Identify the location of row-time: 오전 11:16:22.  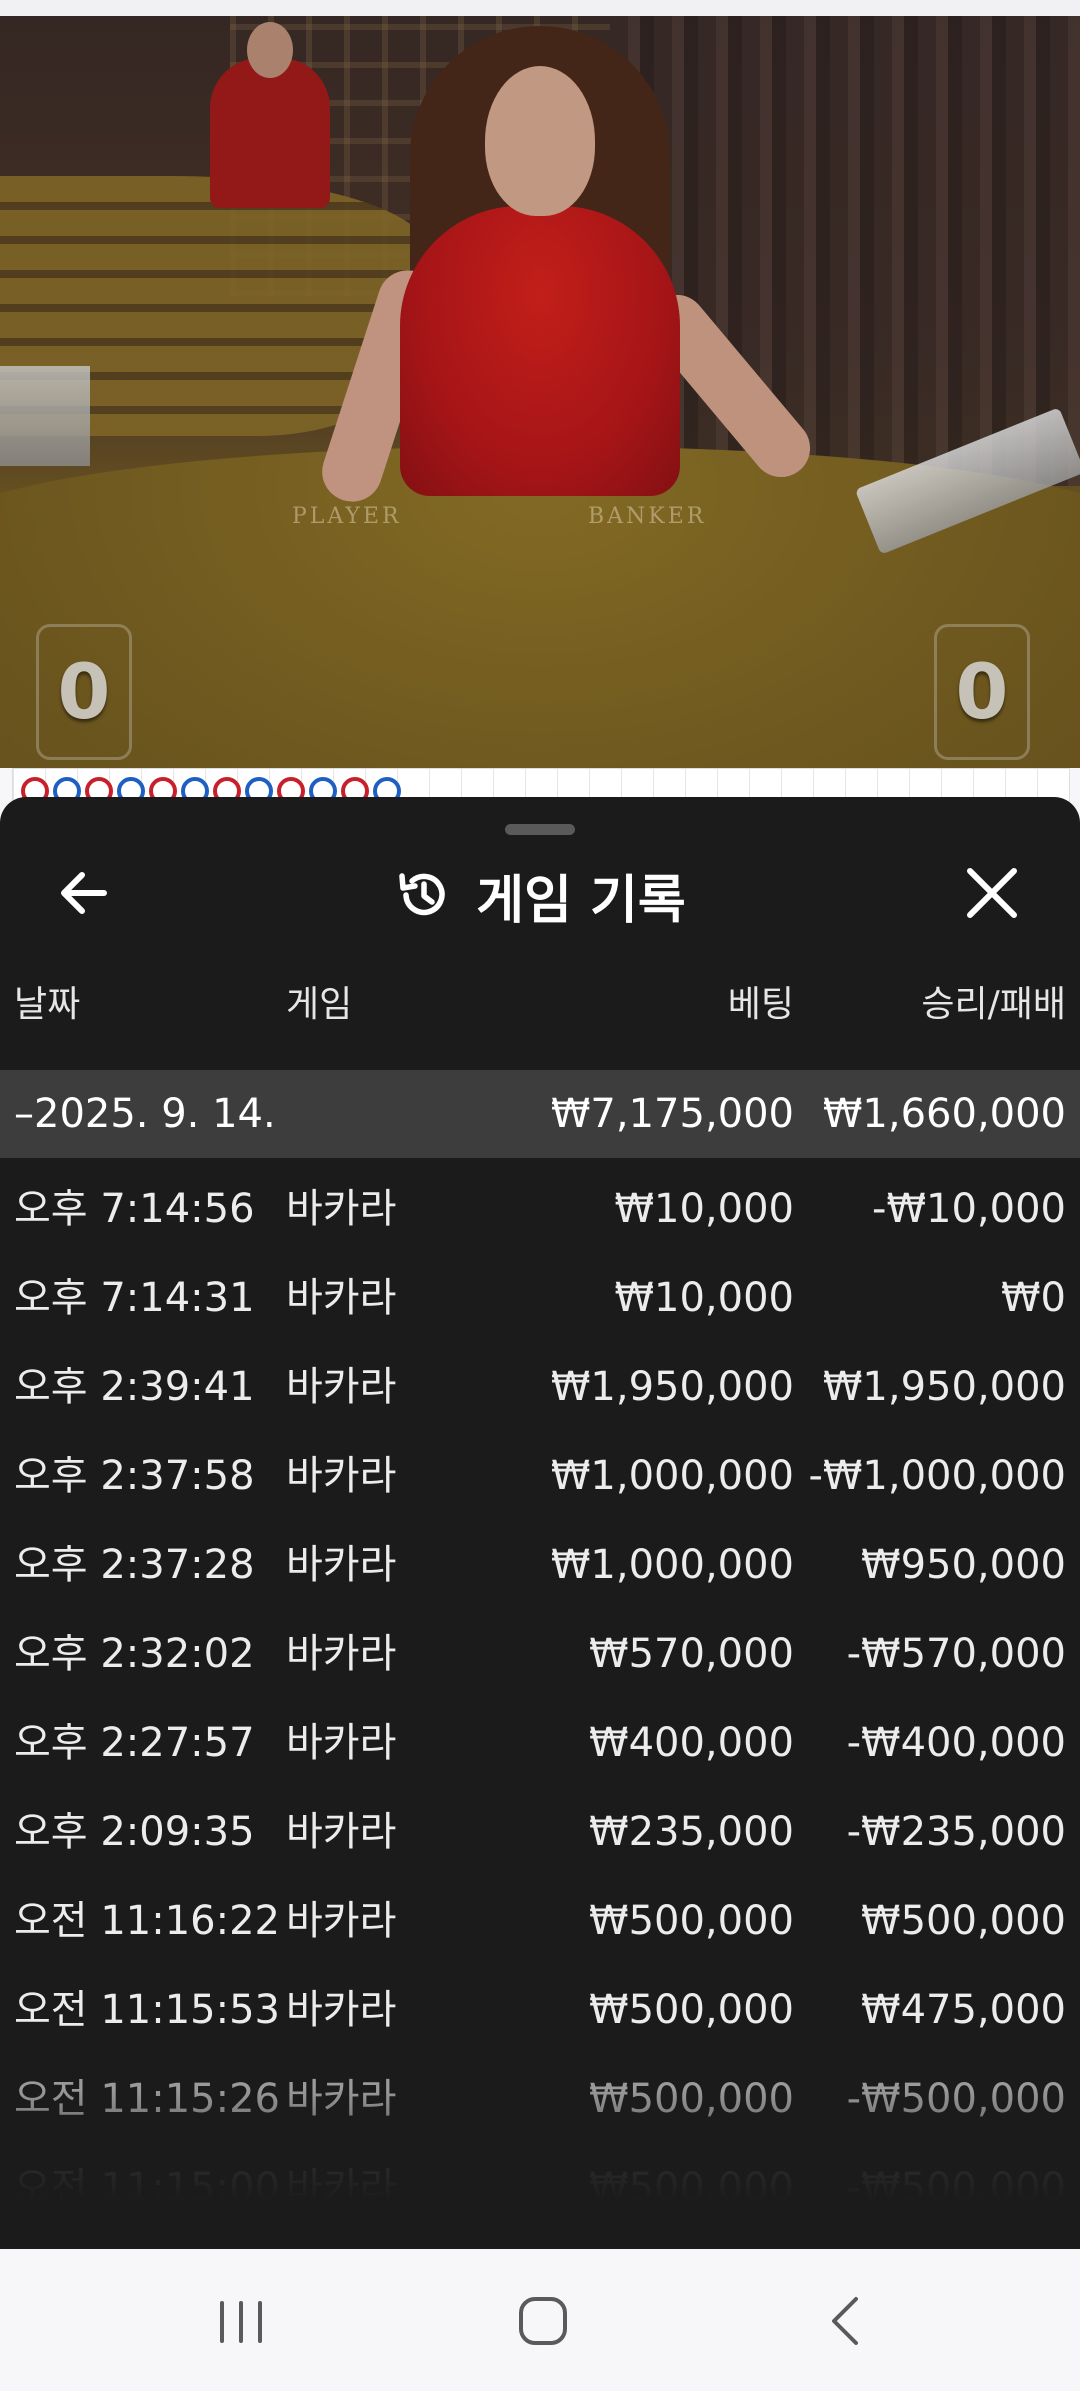
(147, 1921).